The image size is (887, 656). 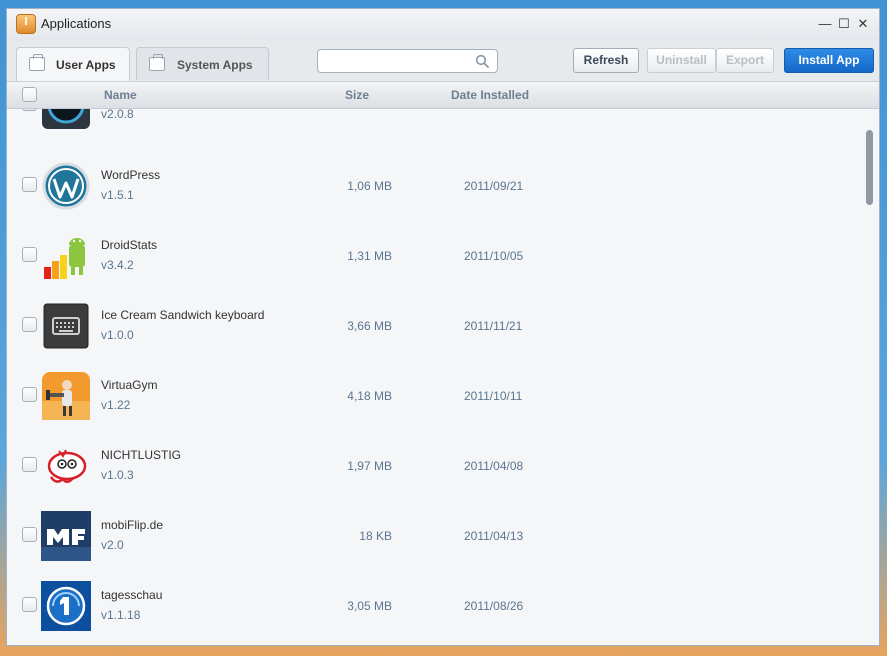 I want to click on install-app-button: Install App, so click(x=829, y=60).